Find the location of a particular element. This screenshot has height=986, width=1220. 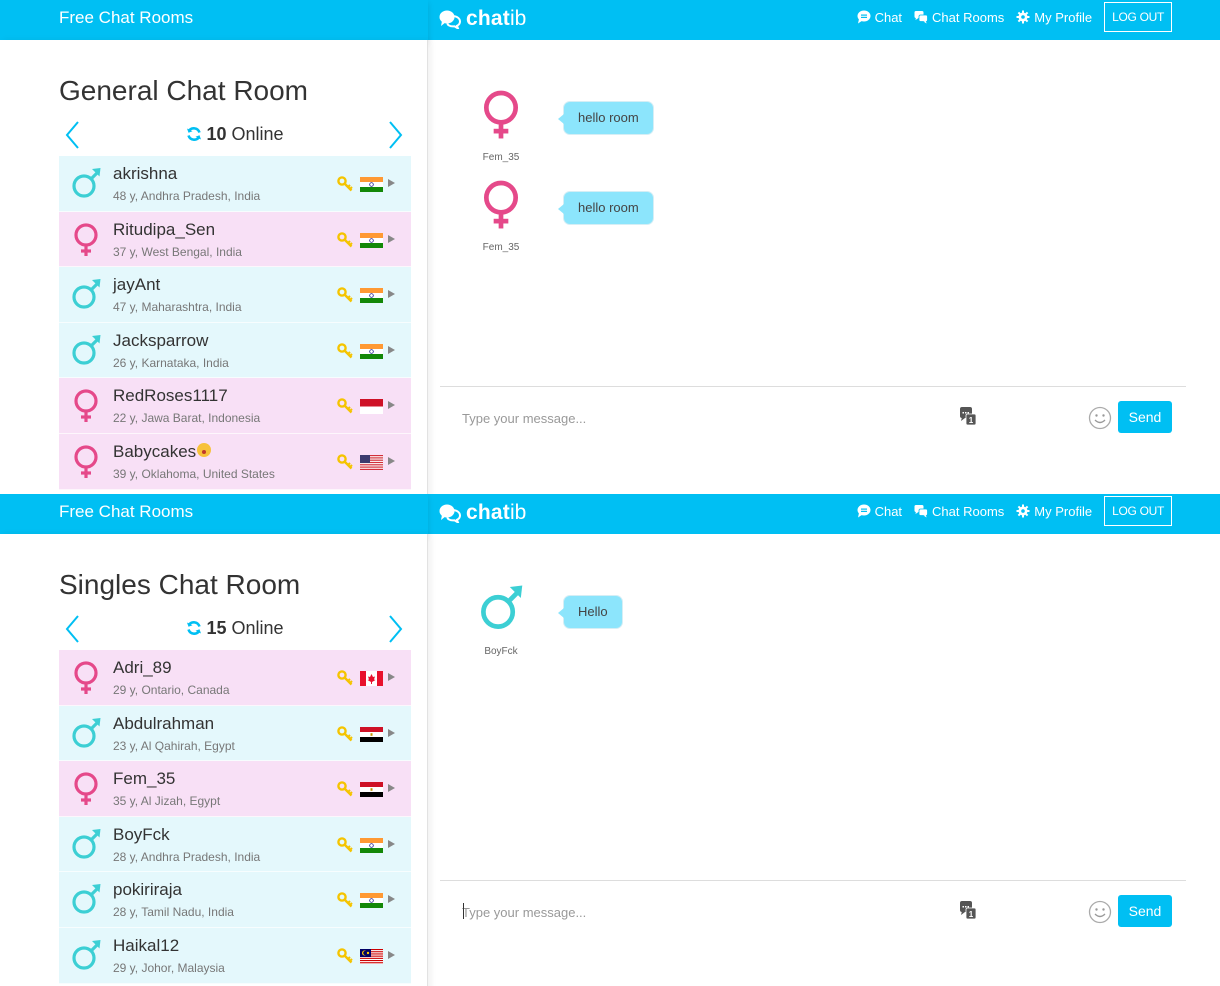

user-list-item: RedRoses1117 22 y, Jawa Barat, Indonesia is located at coordinates (235, 406).